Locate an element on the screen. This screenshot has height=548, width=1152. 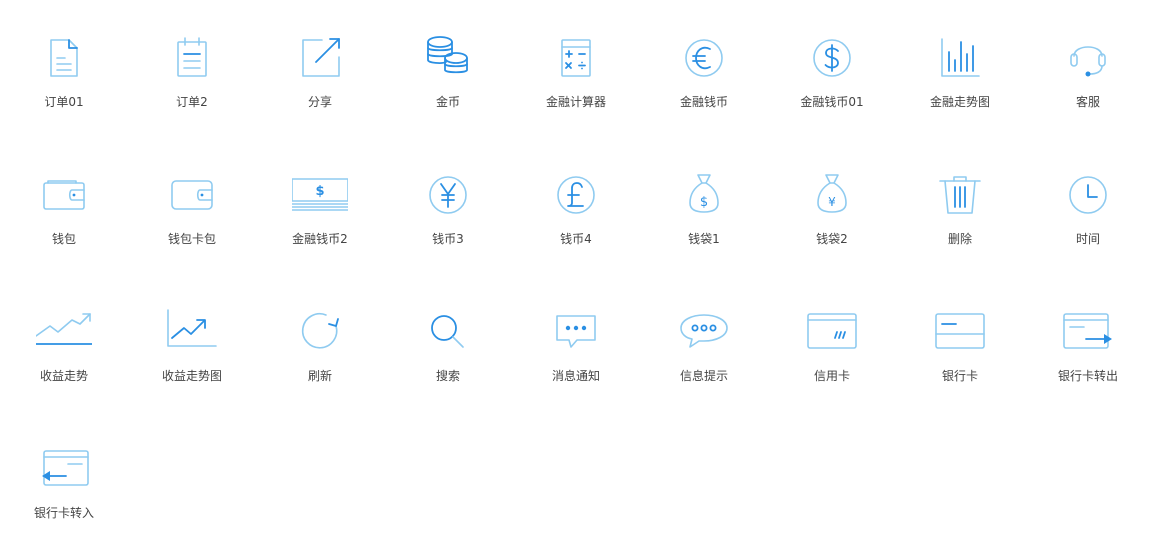
order-notepad-icon is located at coordinates (192, 58).